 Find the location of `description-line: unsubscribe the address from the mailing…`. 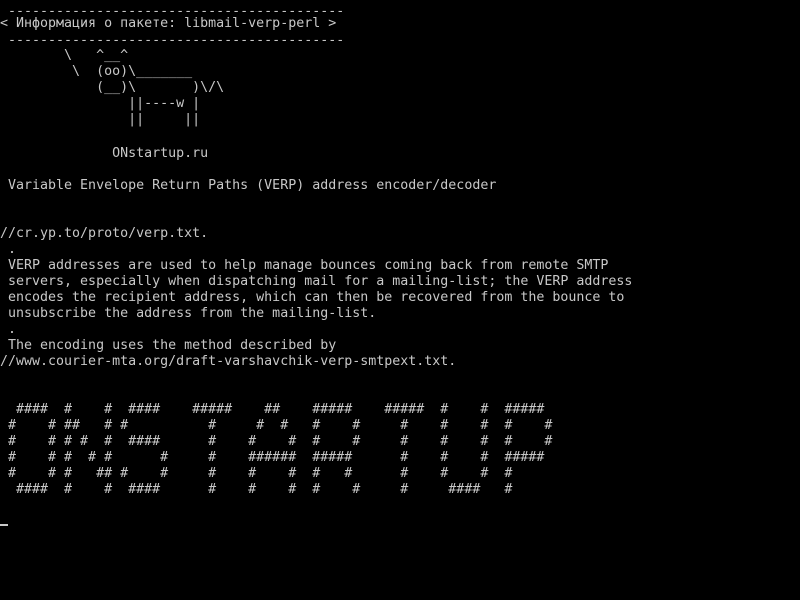

description-line: unsubscribe the address from the mailing… is located at coordinates (188, 313).